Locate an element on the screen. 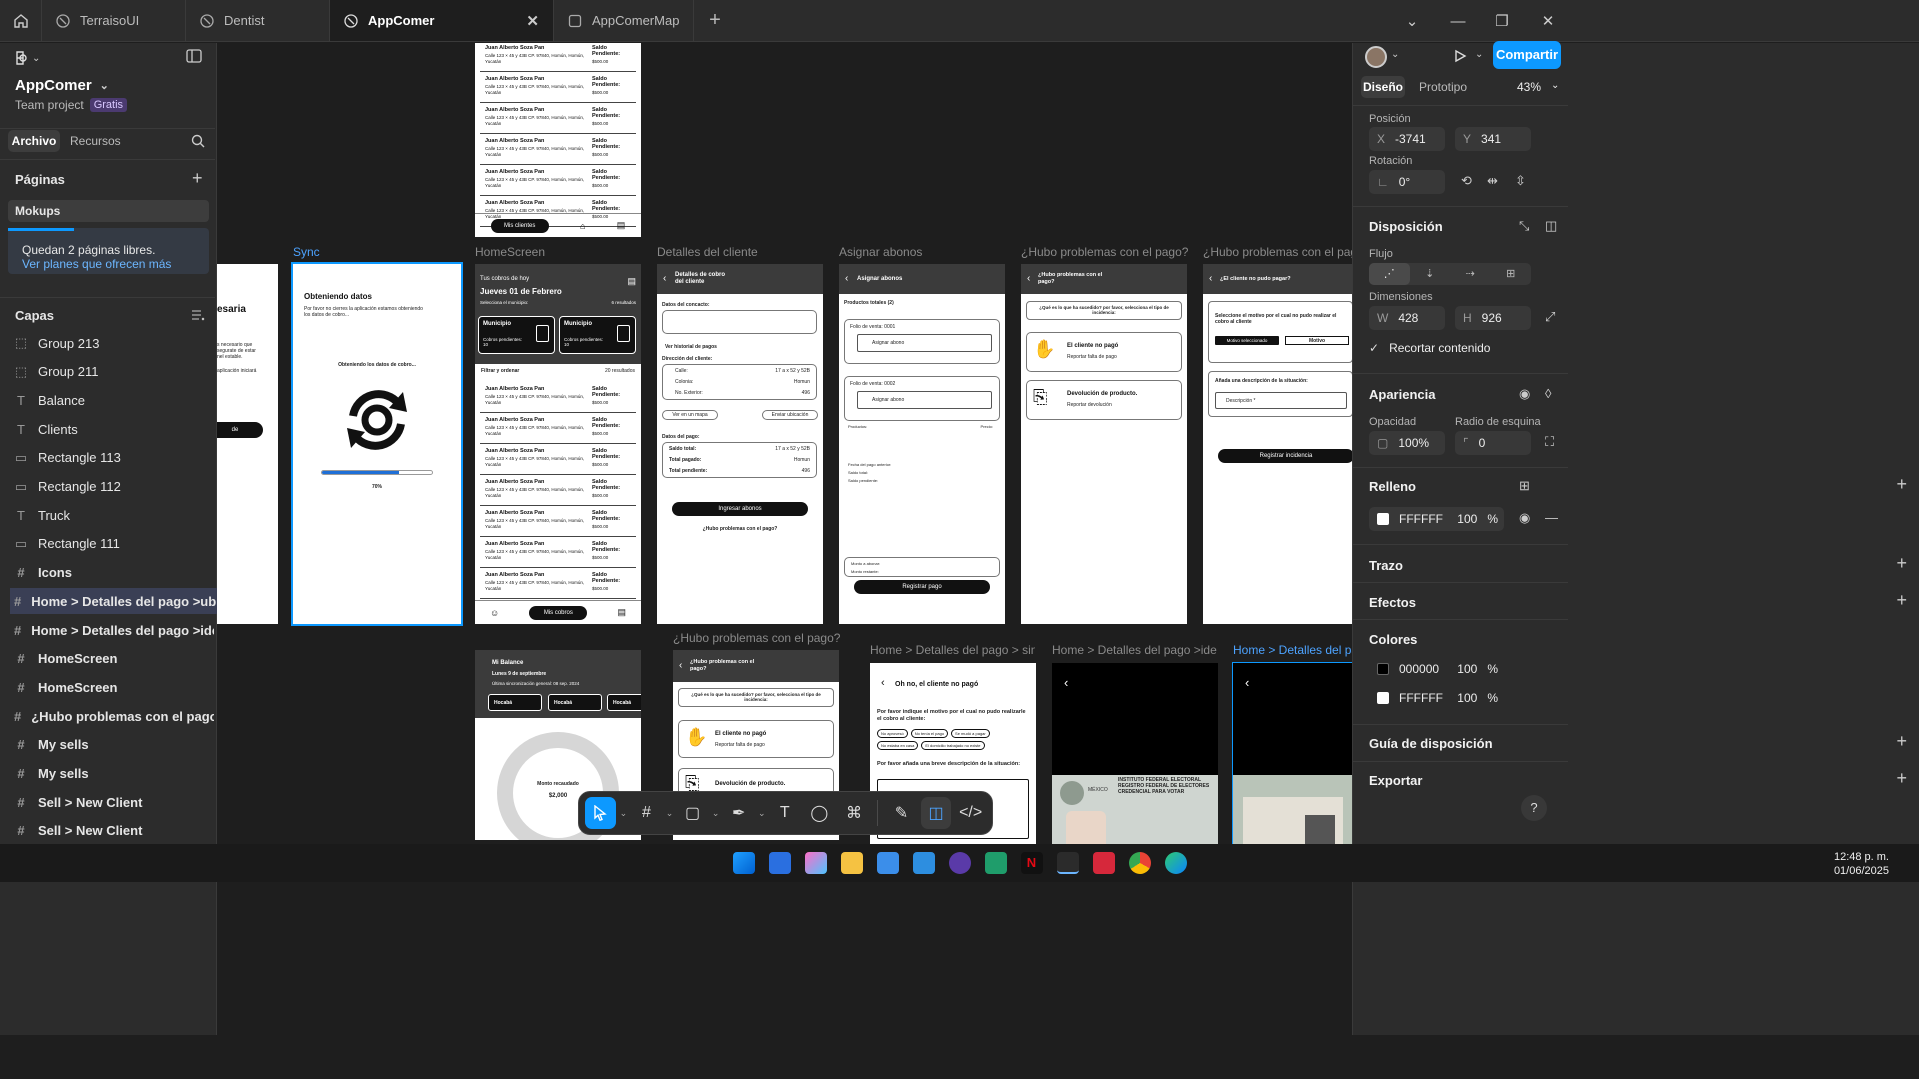 This screenshot has height=1079, width=1919. styles-grid-icon: ⊞ is located at coordinates (1524, 486).